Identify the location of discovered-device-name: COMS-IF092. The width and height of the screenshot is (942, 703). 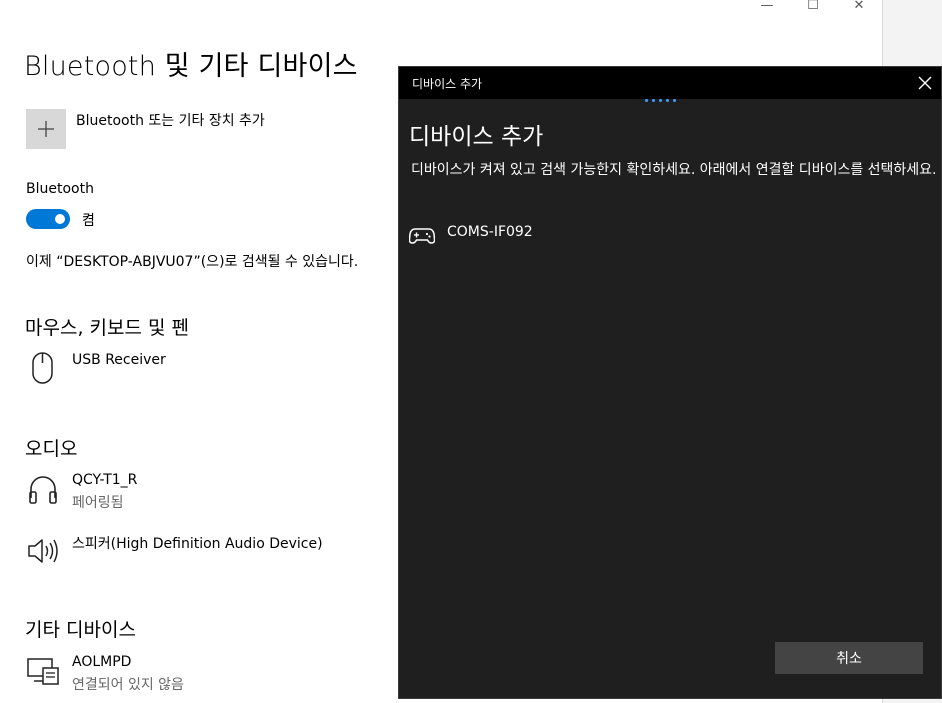
(490, 232).